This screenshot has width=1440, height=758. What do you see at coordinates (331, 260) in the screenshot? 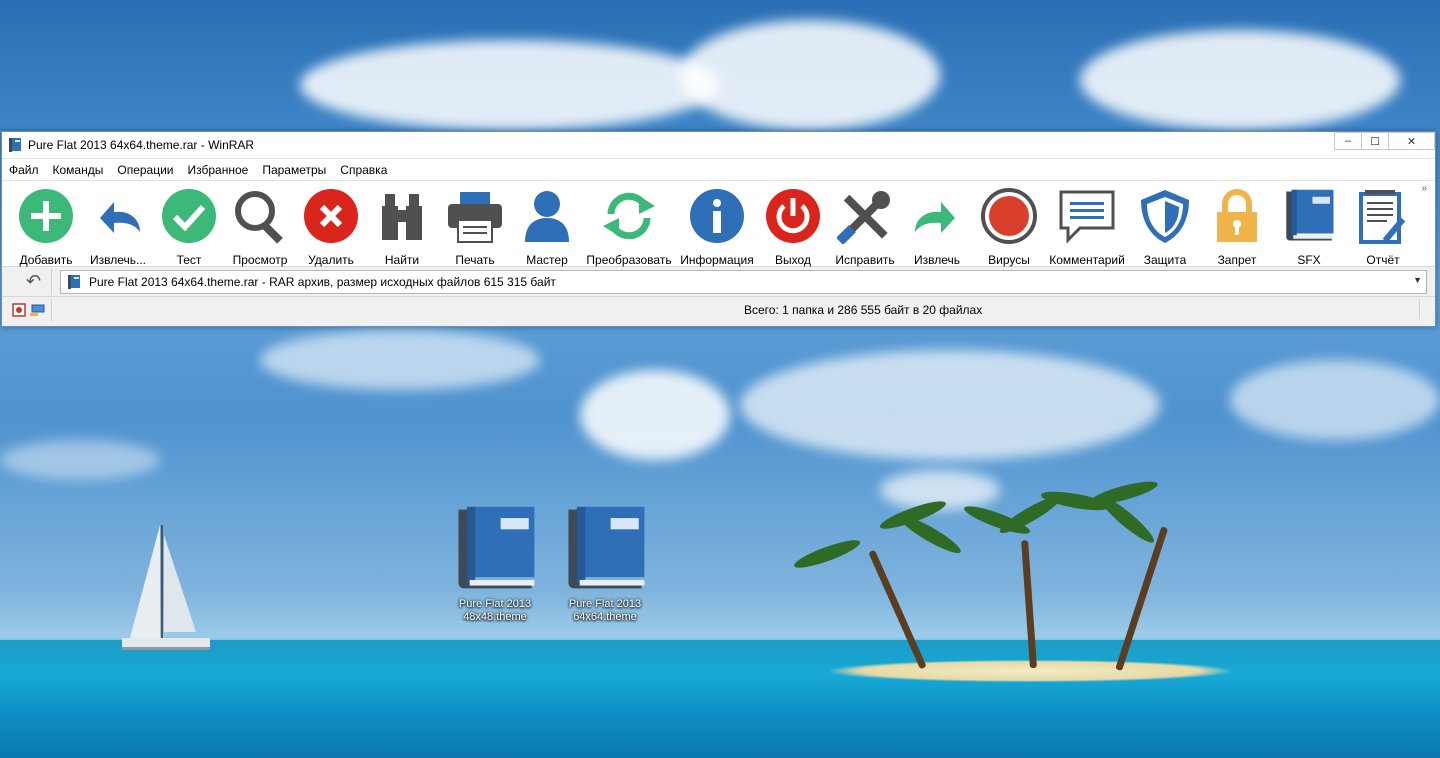
I see `delete-label: Удалить` at bounding box center [331, 260].